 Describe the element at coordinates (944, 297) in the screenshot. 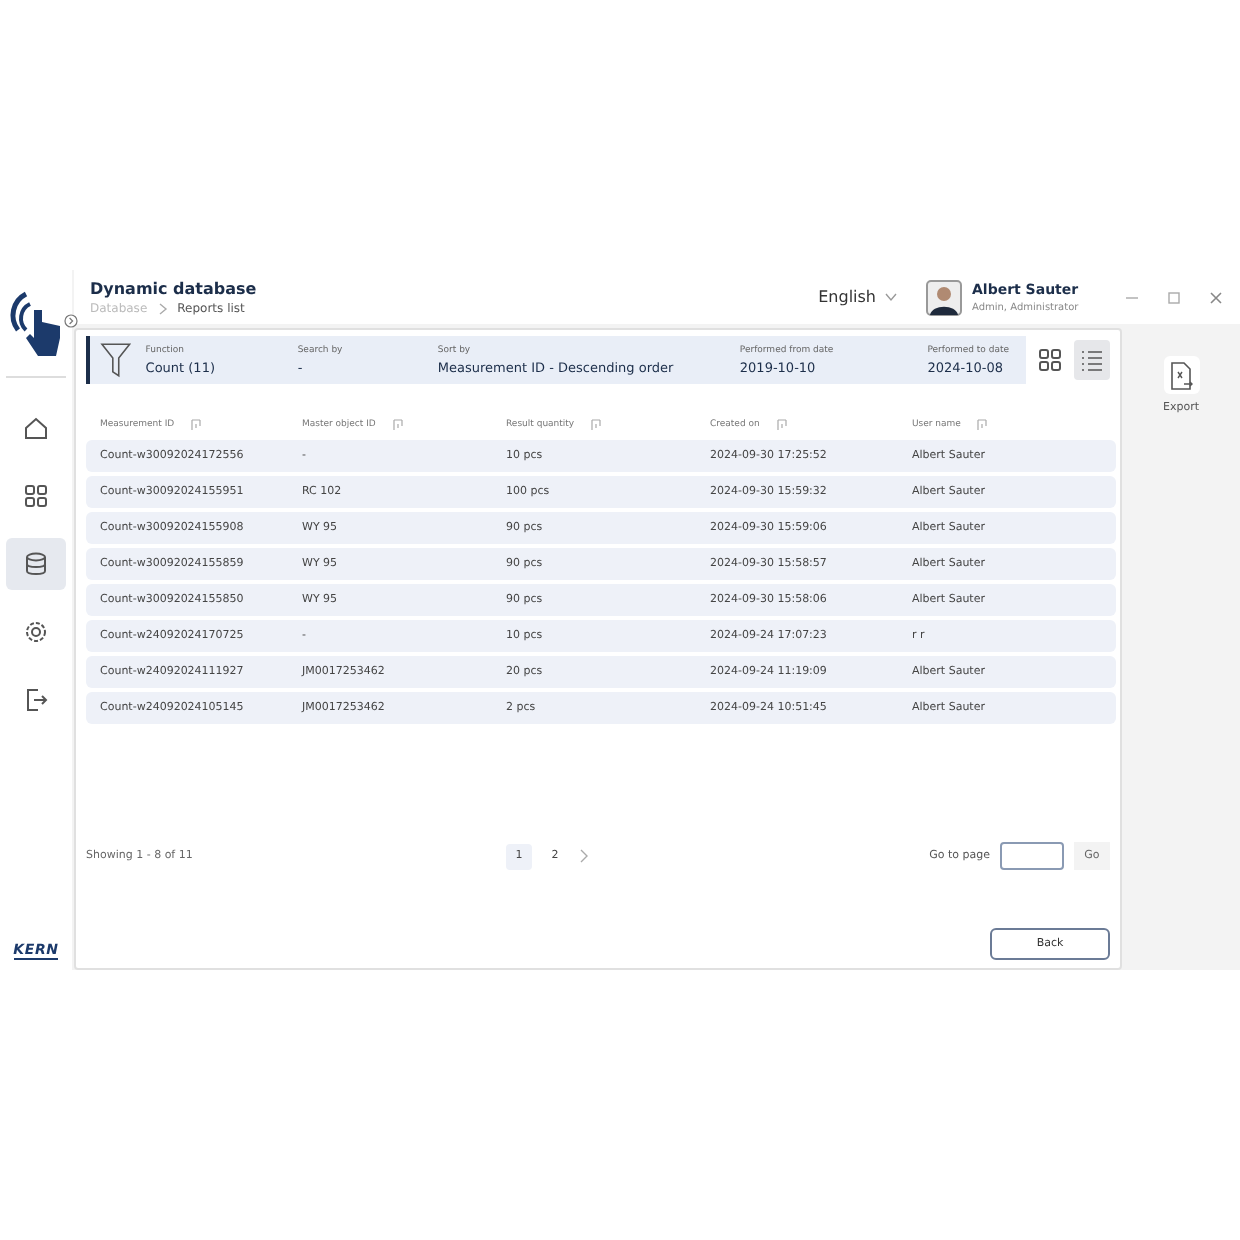

I see `avatar-icon` at that location.